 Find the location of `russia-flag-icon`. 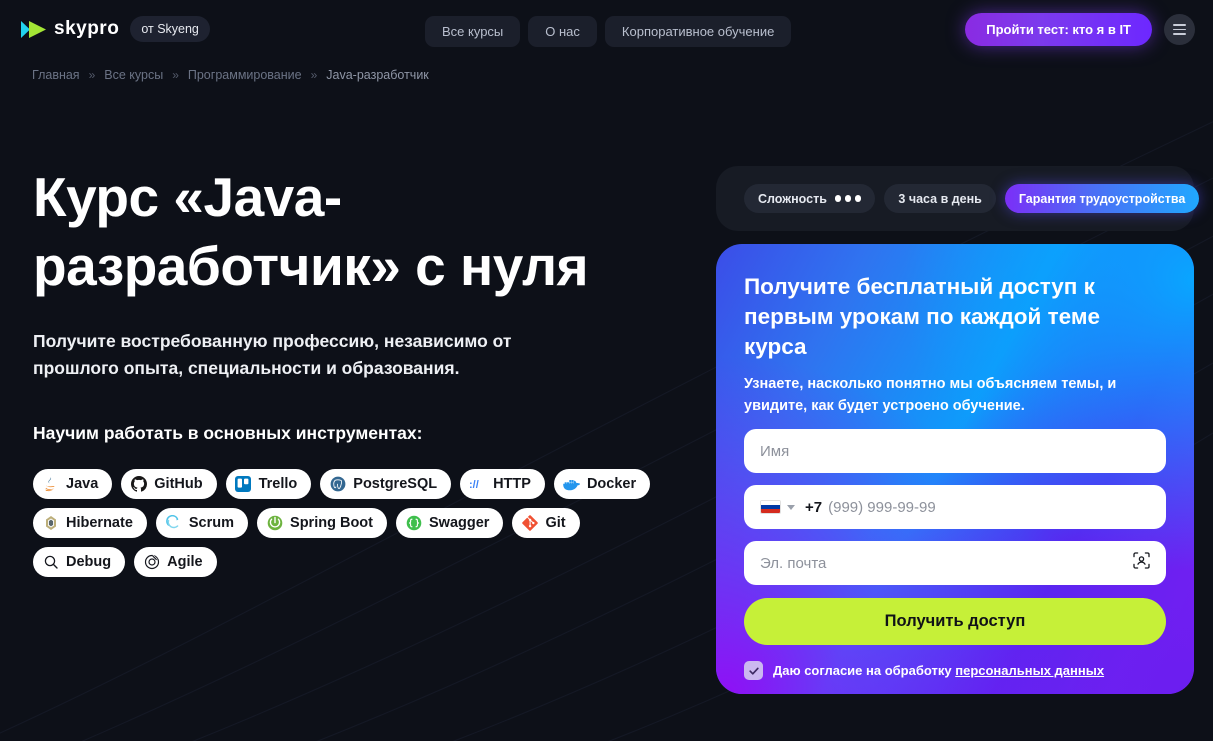

russia-flag-icon is located at coordinates (770, 507).